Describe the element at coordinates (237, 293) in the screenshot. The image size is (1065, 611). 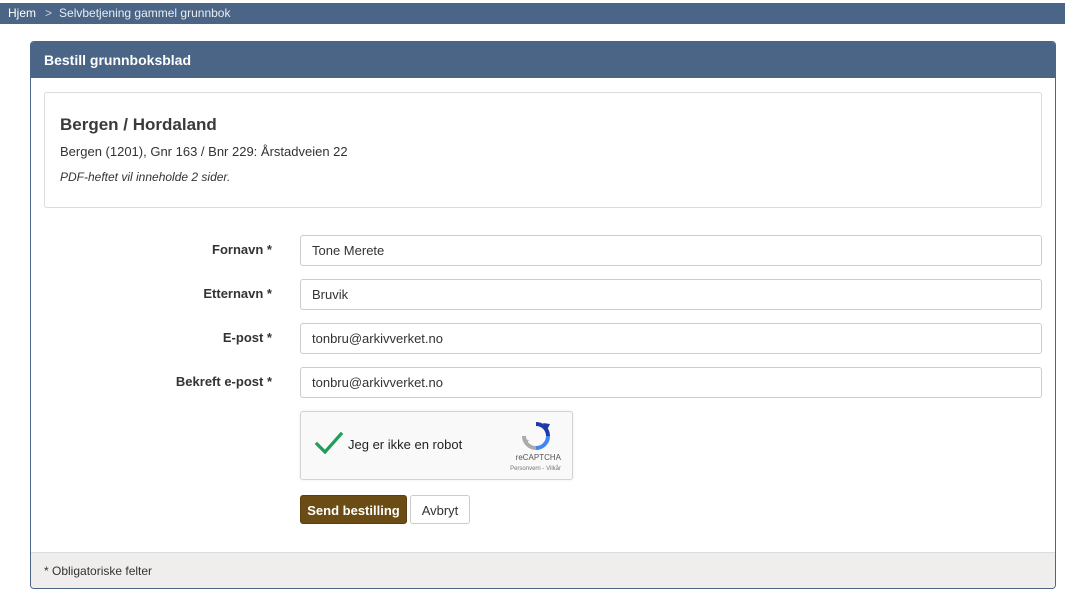
I see `last-name-label: Etternavn *` at that location.